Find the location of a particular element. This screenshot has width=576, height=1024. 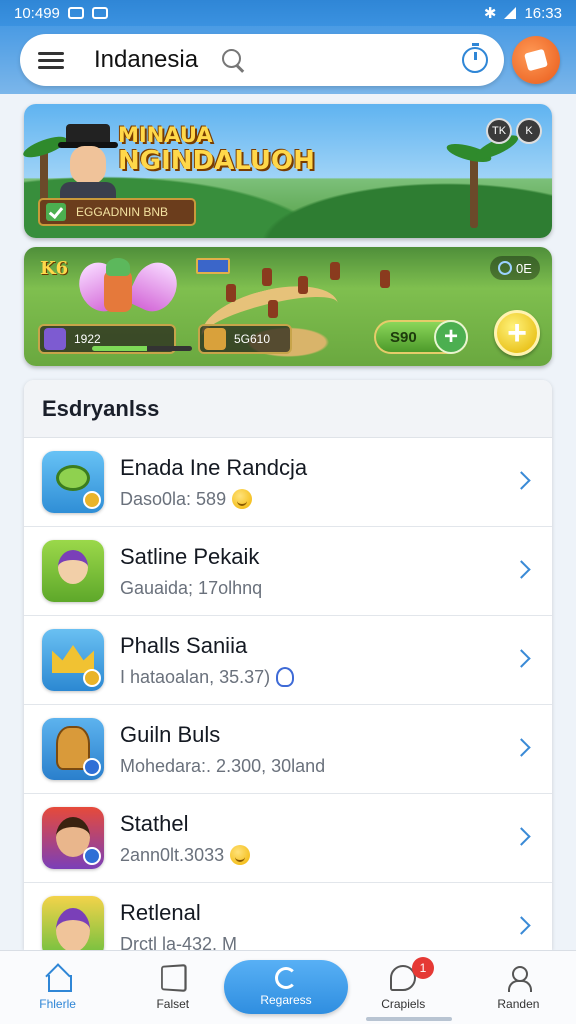

hero-hat is located at coordinates (88, 136).